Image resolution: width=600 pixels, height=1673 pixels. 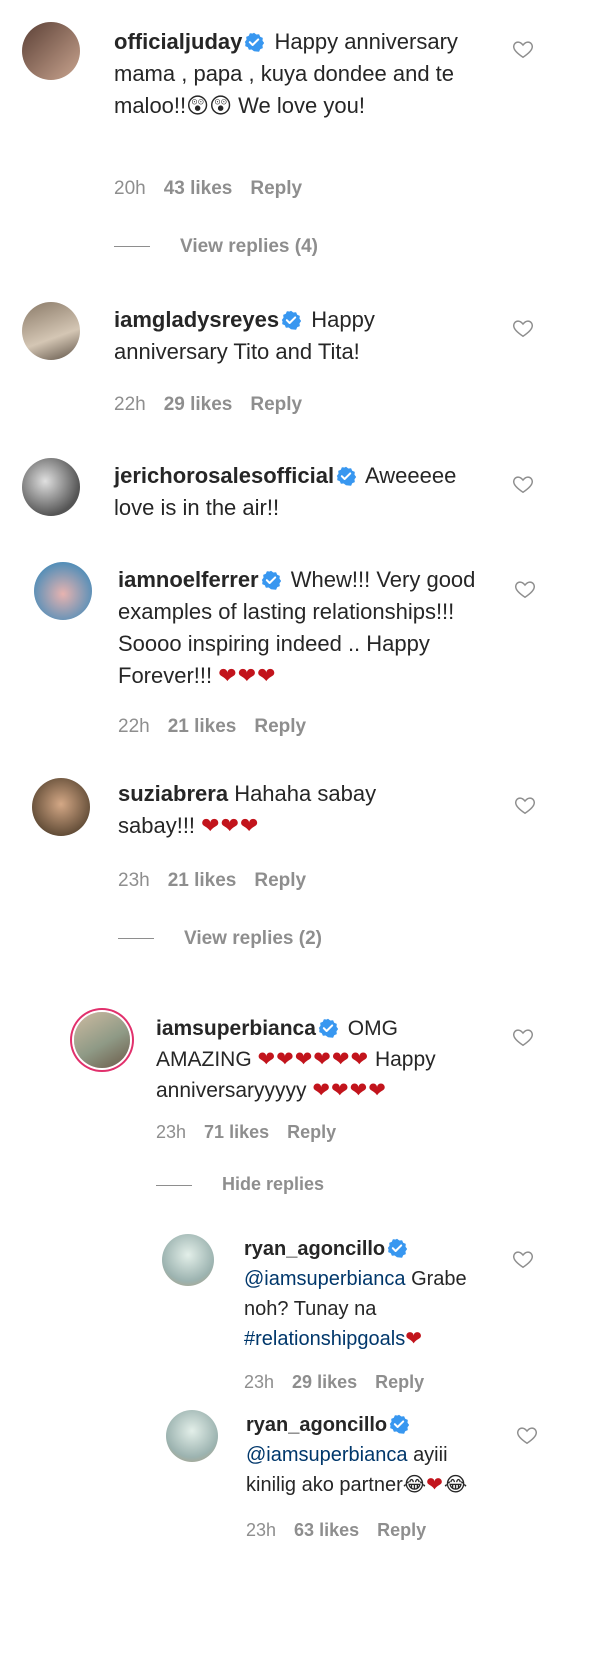 I want to click on view-replies-button: View replies (4), so click(x=216, y=247).